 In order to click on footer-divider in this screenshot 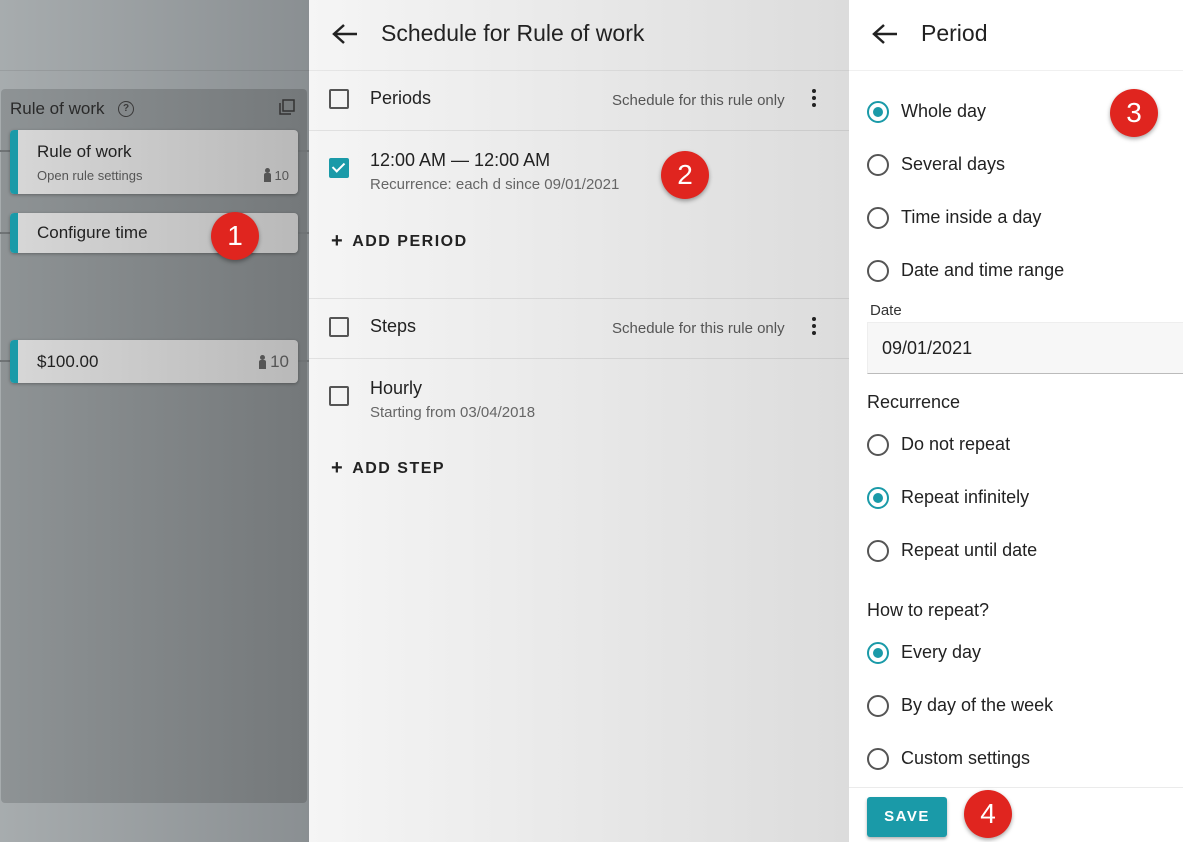, I will do `click(1016, 787)`.